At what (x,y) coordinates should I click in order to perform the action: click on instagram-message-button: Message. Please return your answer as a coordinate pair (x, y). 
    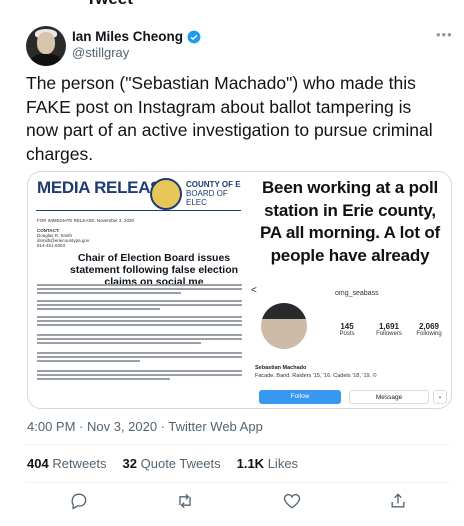
    Looking at the image, I should click on (389, 397).